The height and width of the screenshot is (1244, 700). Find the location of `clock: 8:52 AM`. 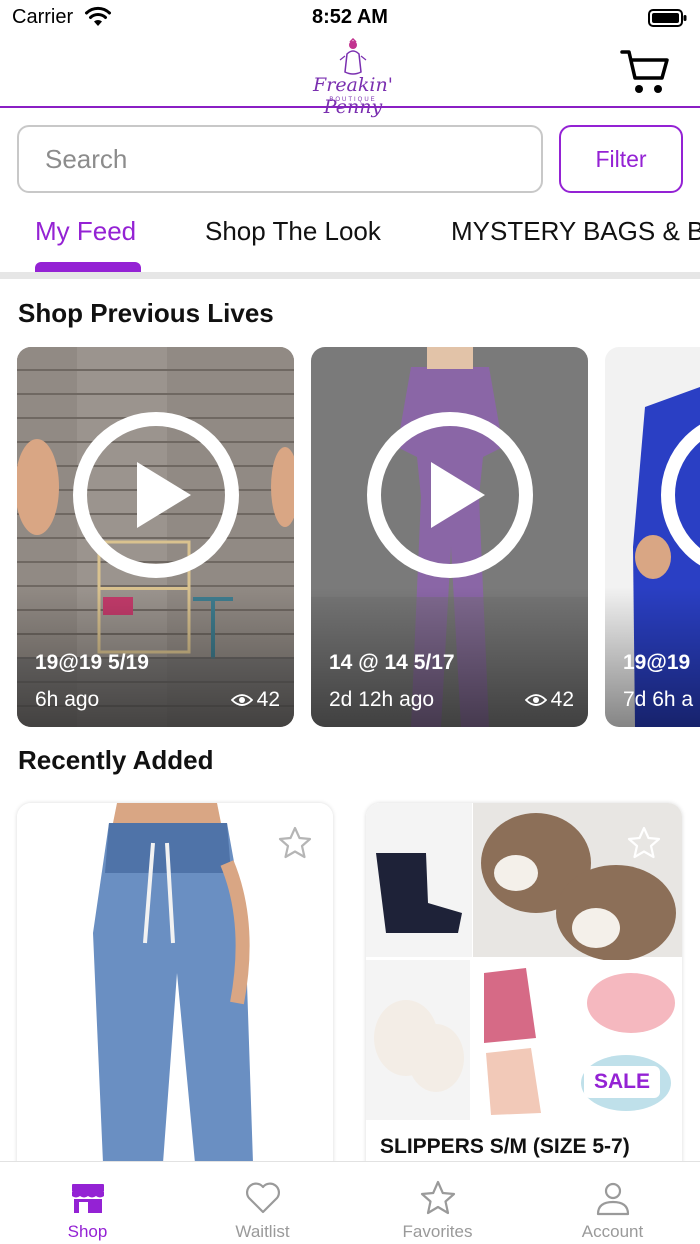

clock: 8:52 AM is located at coordinates (350, 17).